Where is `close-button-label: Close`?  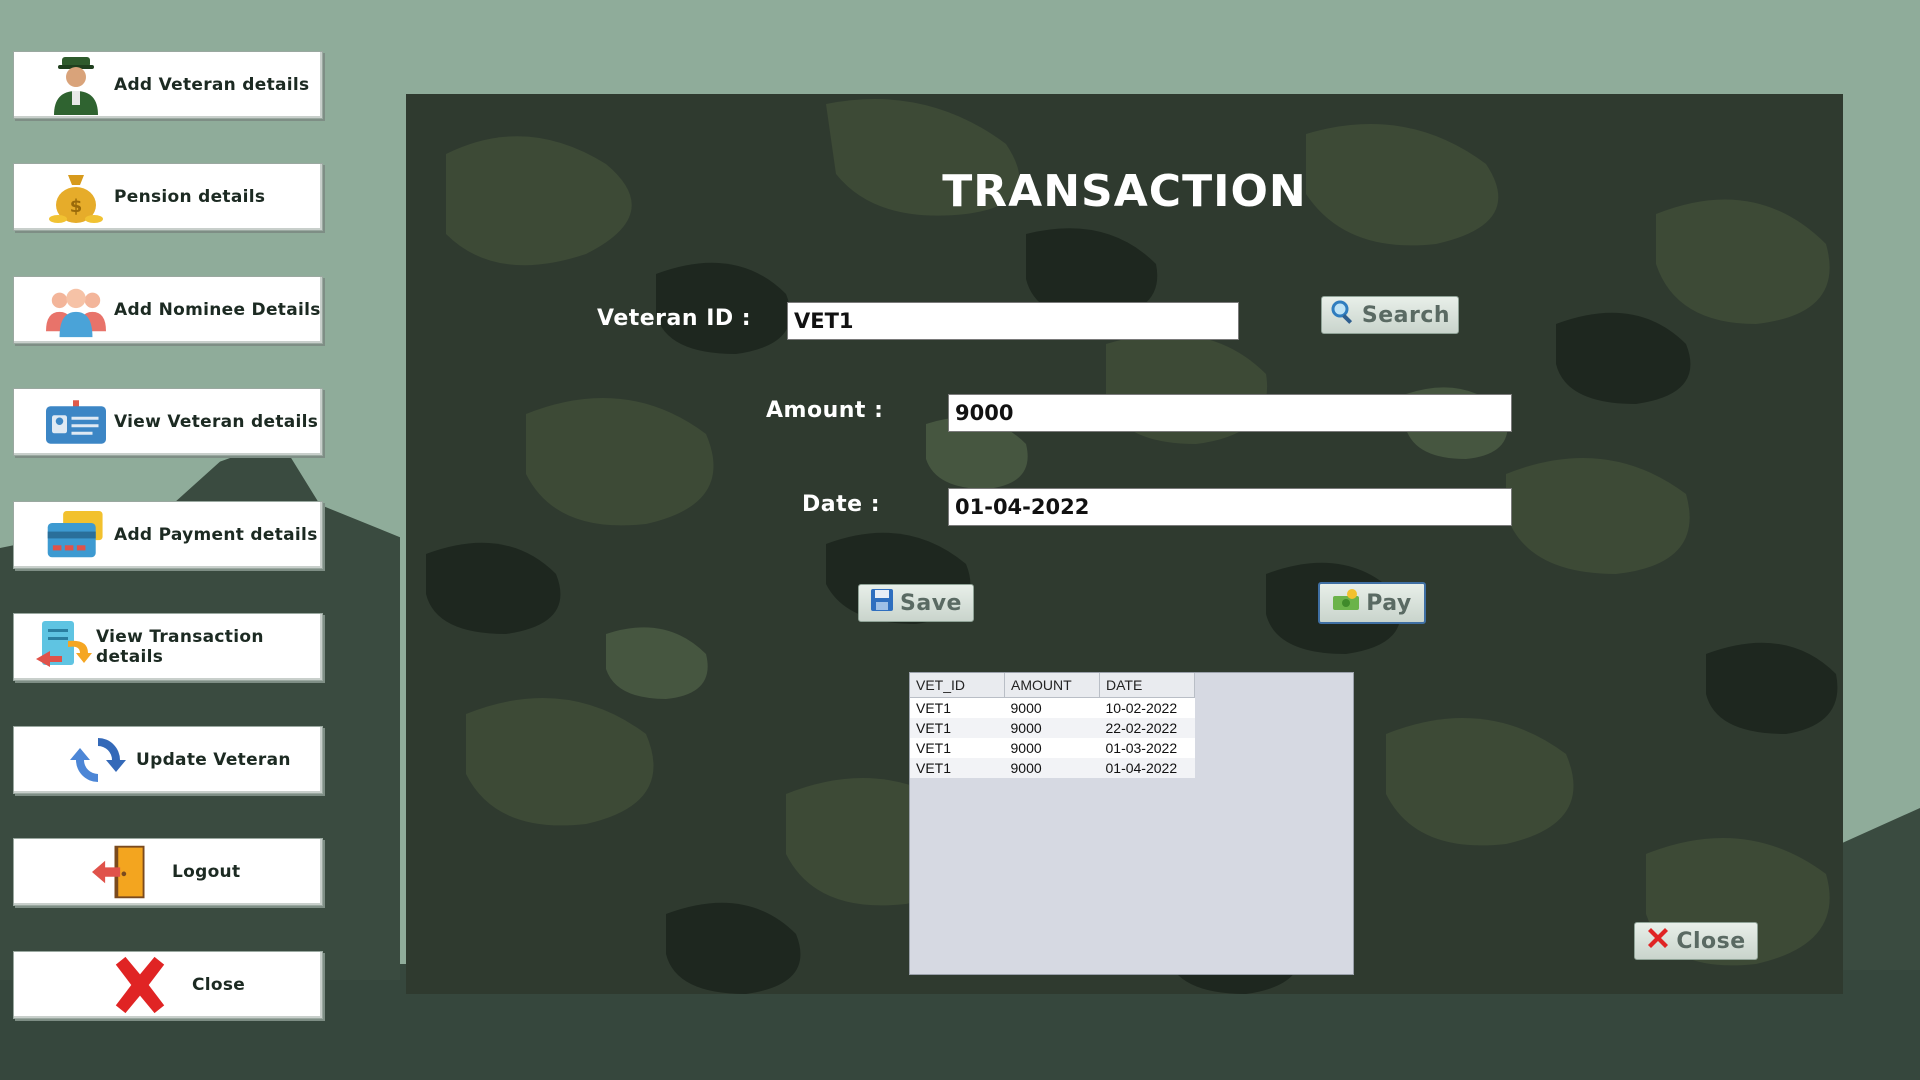 close-button-label: Close is located at coordinates (1711, 941).